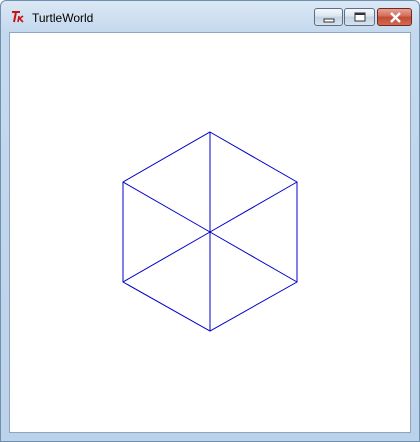  I want to click on close-button, so click(394, 17).